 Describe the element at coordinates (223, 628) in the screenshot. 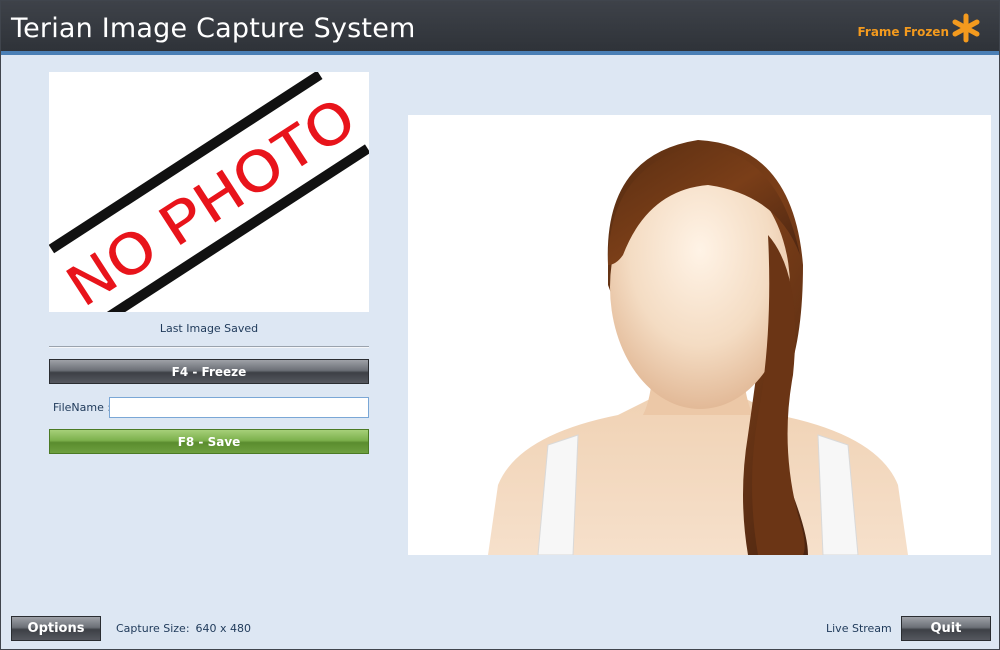

I see `capture-size-value: 640 x 480` at that location.